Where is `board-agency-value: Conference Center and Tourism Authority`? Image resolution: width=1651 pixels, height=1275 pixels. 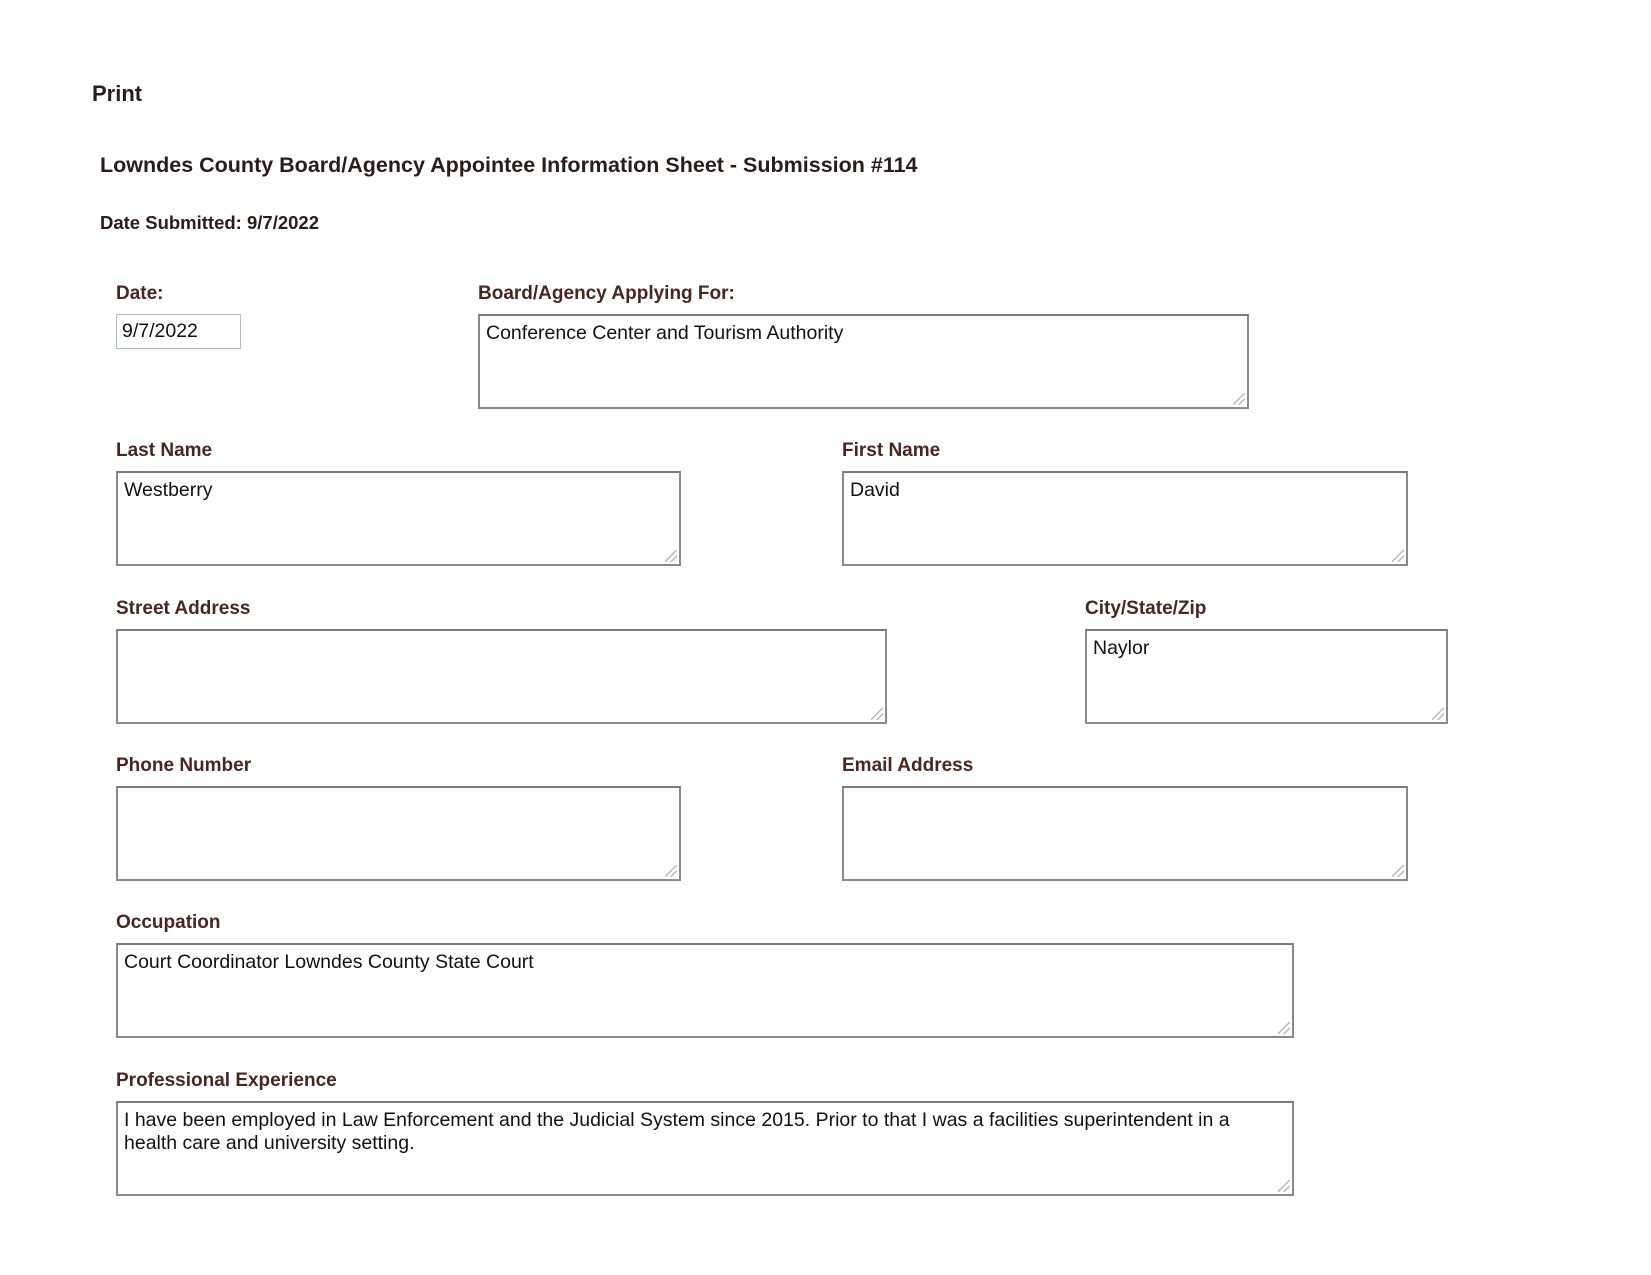 board-agency-value: Conference Center and Tourism Authority is located at coordinates (665, 333).